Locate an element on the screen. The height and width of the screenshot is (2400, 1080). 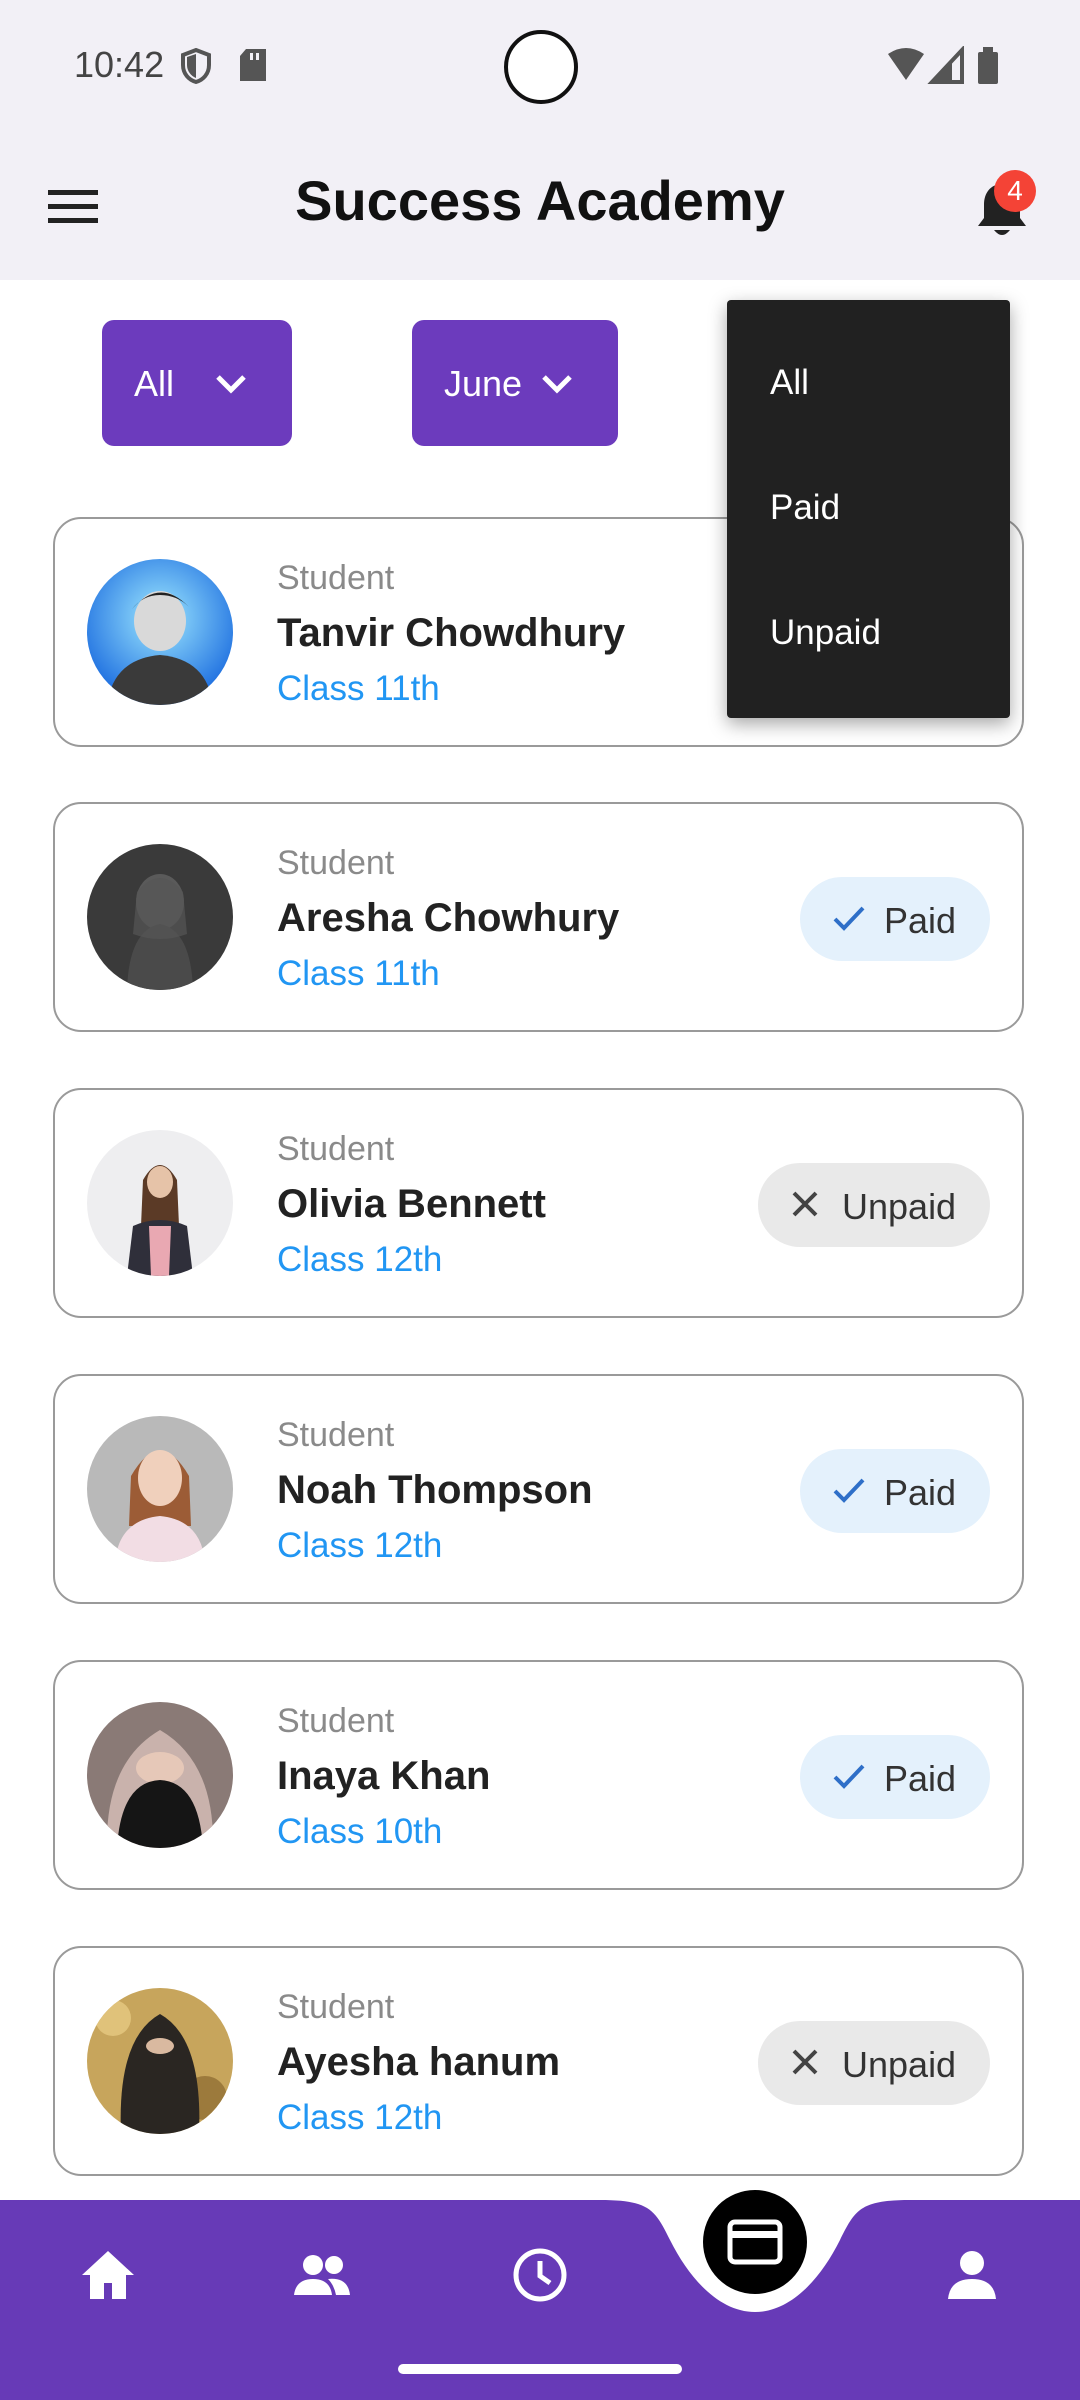
student-name: Ayesha hanum is located at coordinates (419, 2062).